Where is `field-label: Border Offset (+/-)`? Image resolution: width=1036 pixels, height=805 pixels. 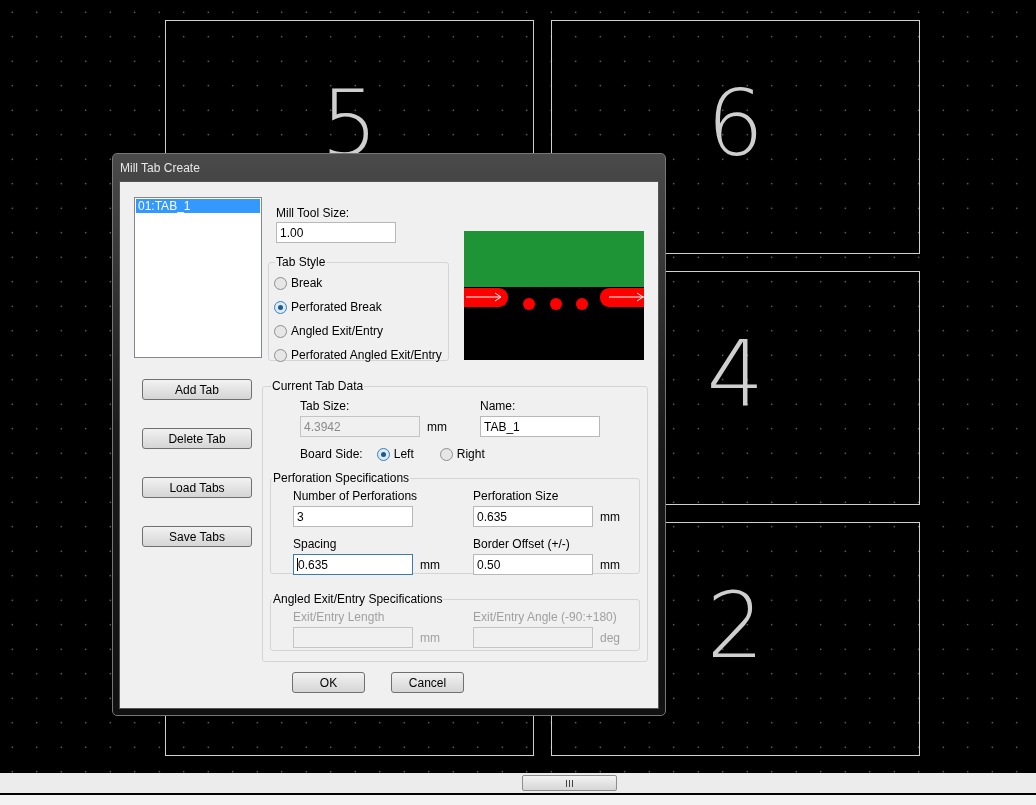 field-label: Border Offset (+/-) is located at coordinates (522, 544).